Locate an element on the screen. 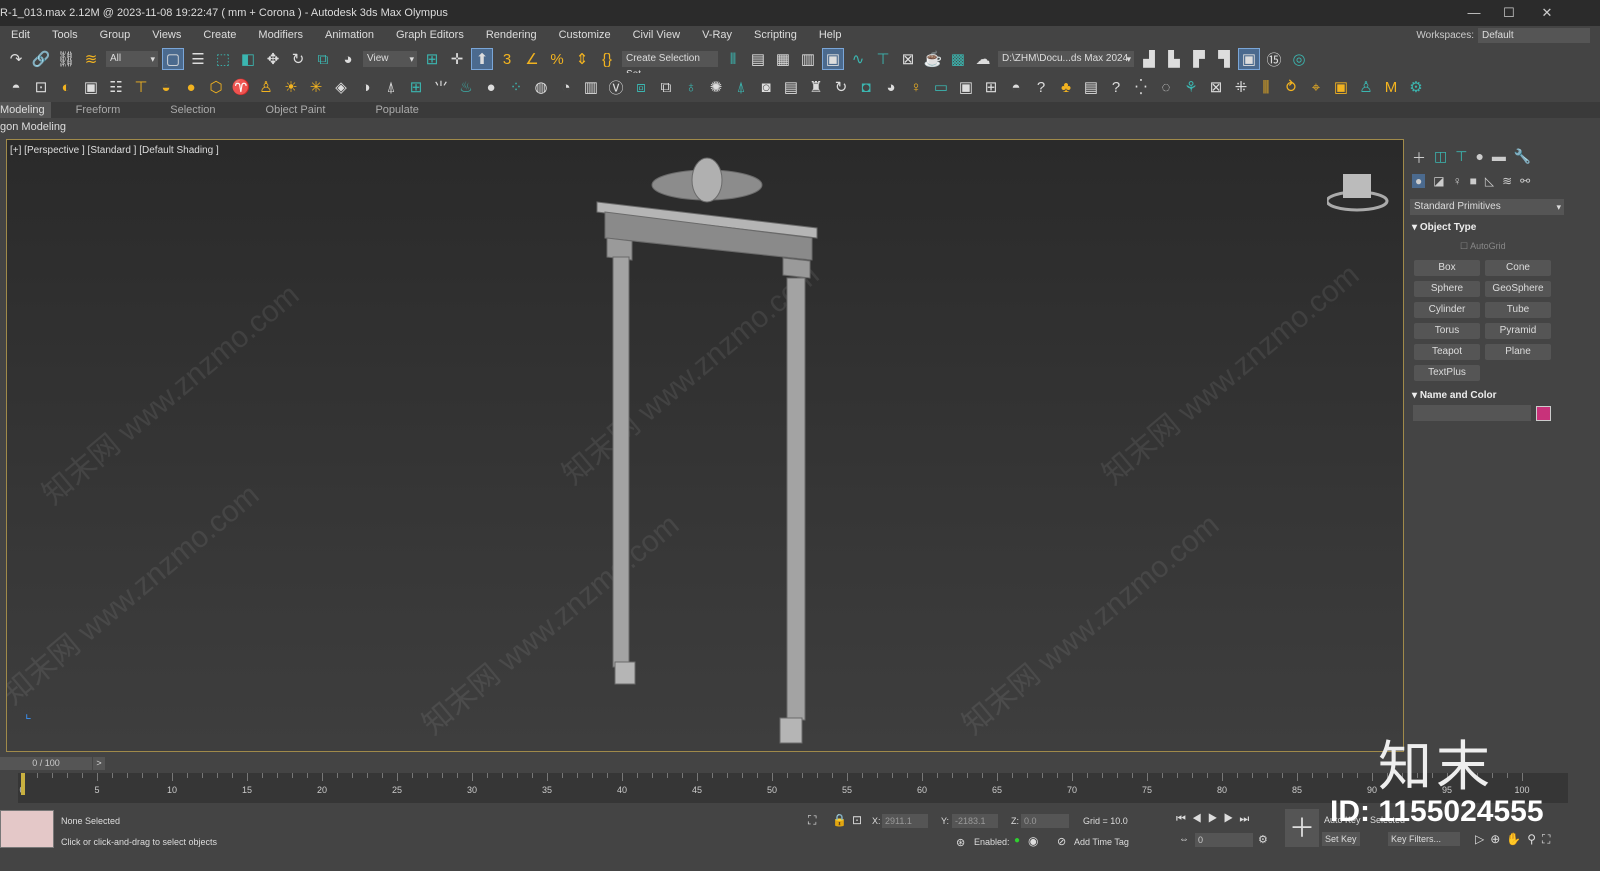  window-crossing-icon: ◧ is located at coordinates (248, 59).